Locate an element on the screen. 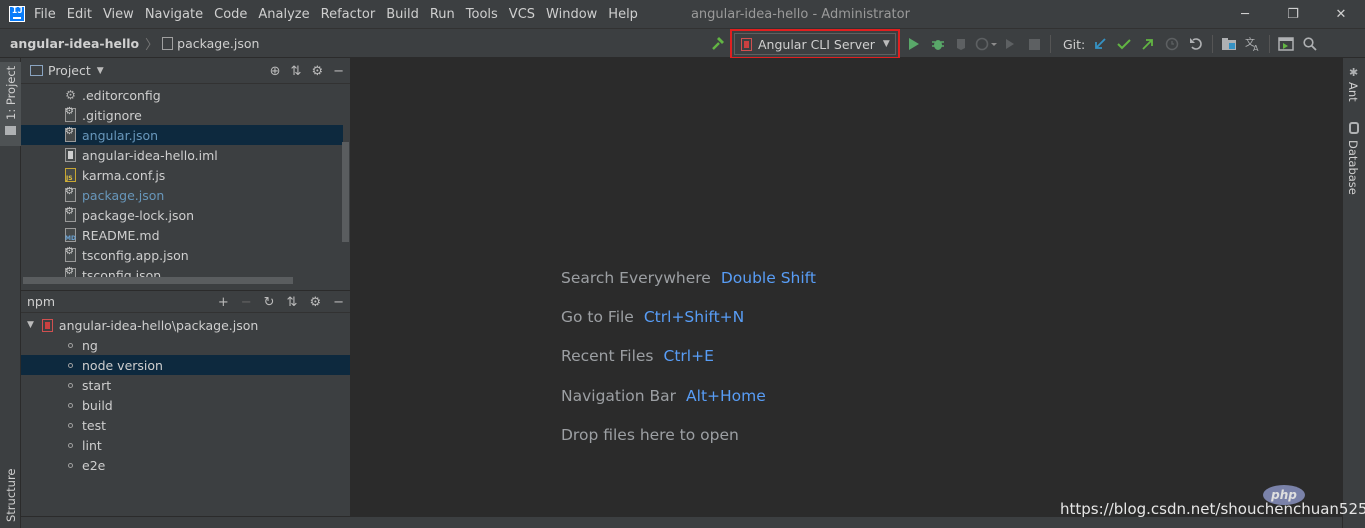  iml-file-icon is located at coordinates (70, 155).